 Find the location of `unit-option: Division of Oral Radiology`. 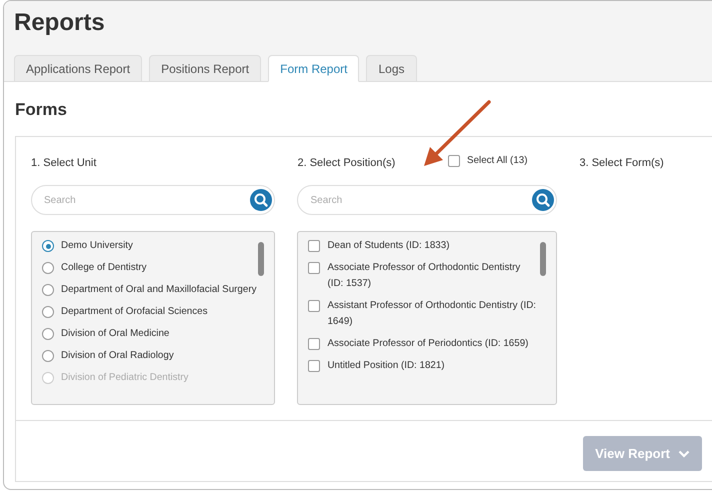

unit-option: Division of Oral Radiology is located at coordinates (149, 356).